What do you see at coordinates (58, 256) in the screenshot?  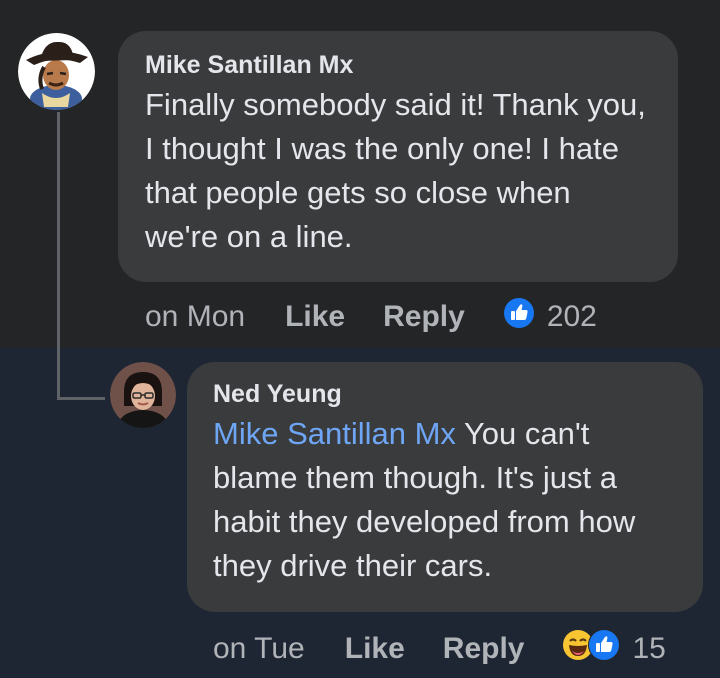 I see `thread-connector-line` at bounding box center [58, 256].